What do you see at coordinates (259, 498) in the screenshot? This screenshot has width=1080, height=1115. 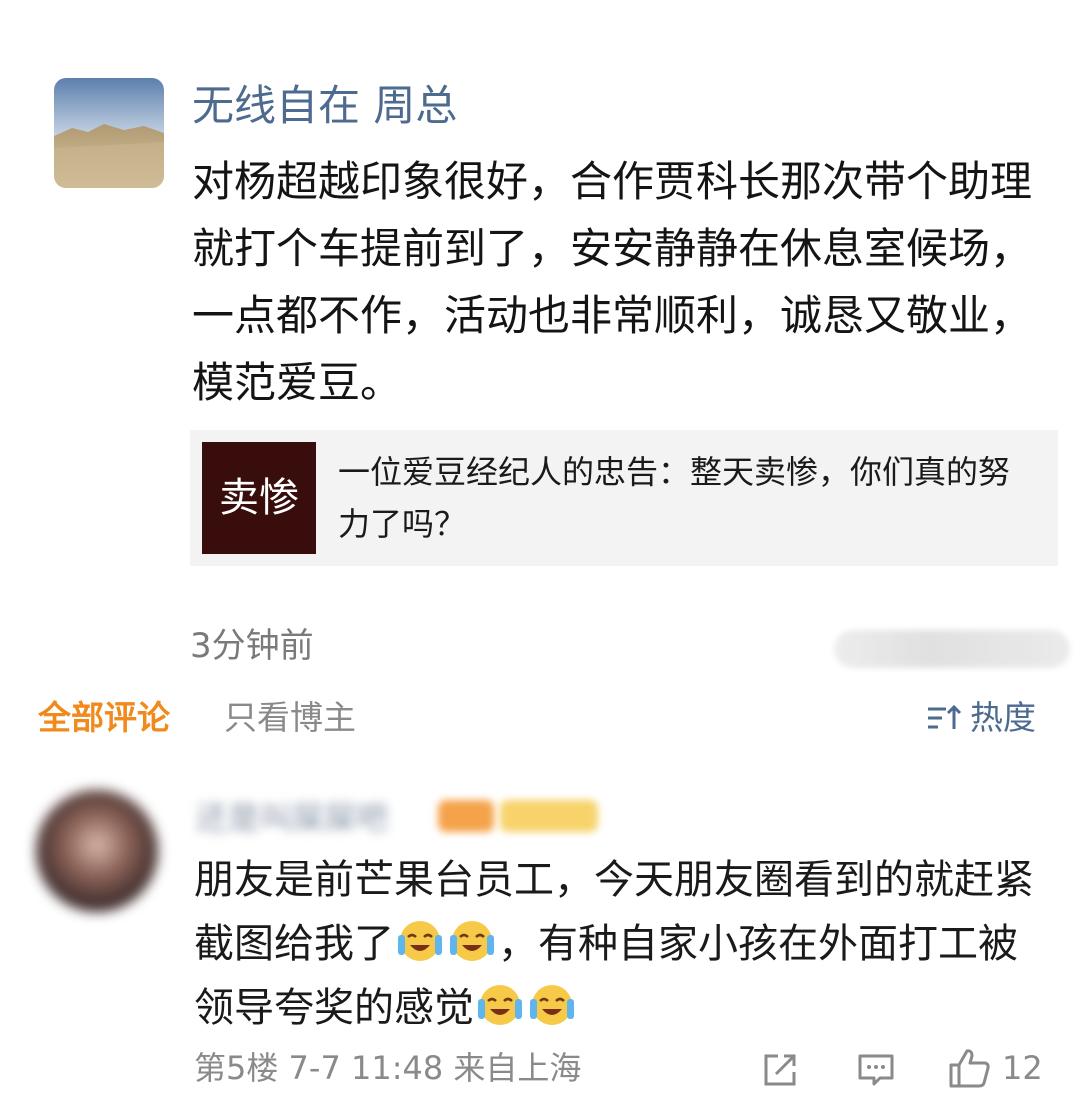 I see `link-card-thumbnail: 卖惨` at bounding box center [259, 498].